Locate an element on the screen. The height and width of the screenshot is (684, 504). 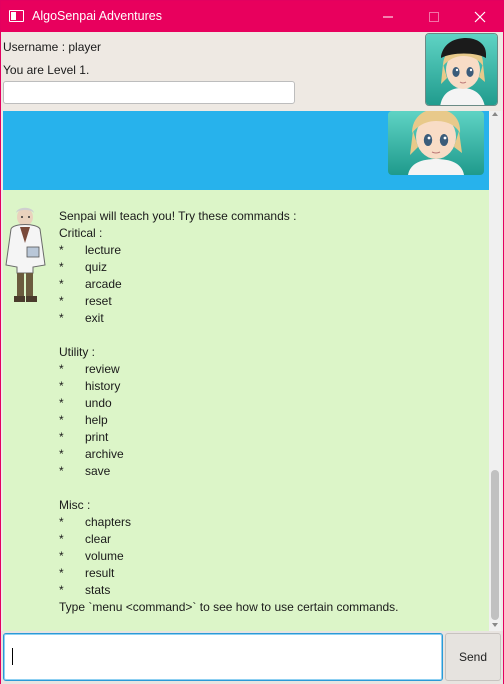
text-caret is located at coordinates (12, 656).